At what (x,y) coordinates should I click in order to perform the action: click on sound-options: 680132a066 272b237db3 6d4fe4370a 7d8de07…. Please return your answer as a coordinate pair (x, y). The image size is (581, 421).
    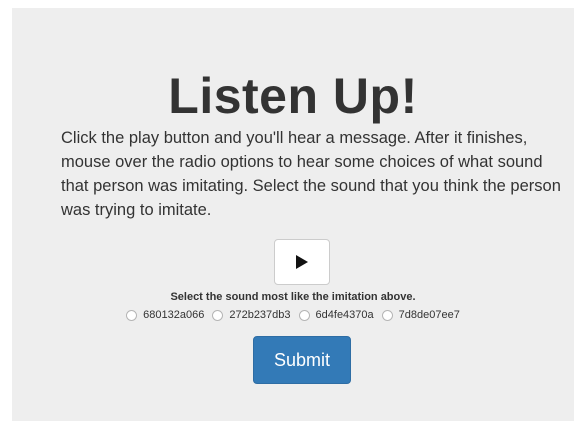
    Looking at the image, I should click on (293, 315).